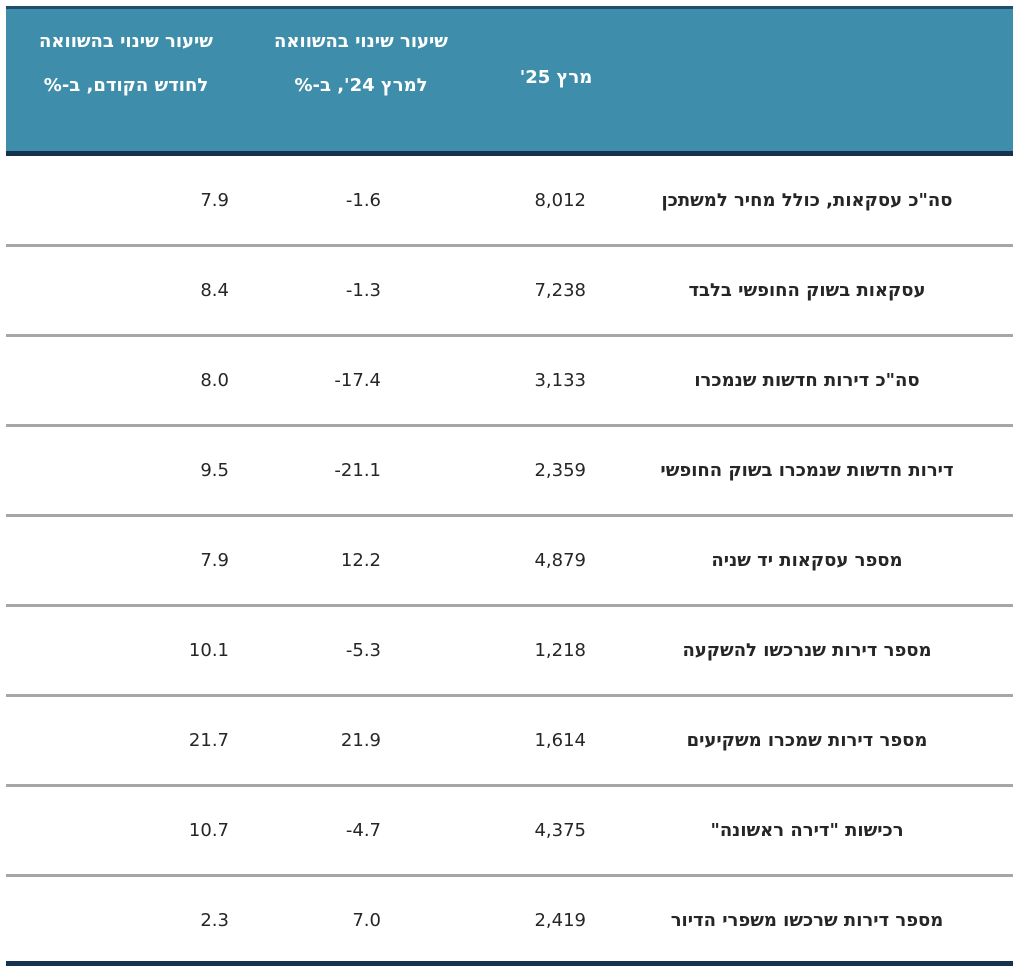  I want to click on row-label: עסקאות בשוק החופשי בלבד, so click(807, 290).